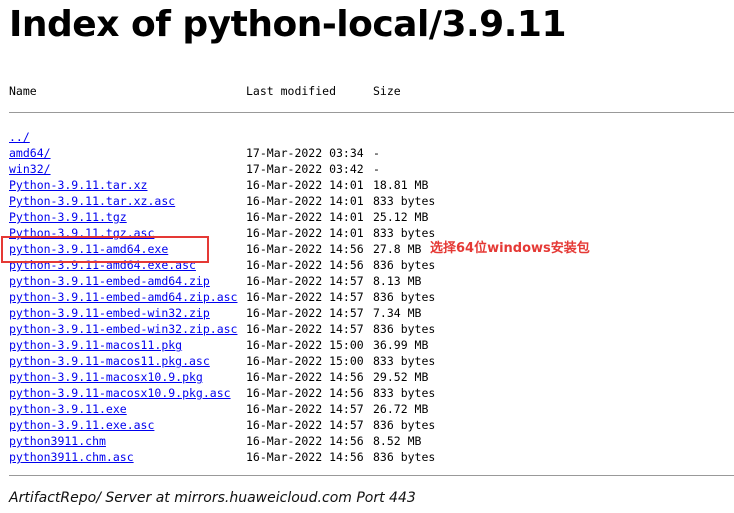 This screenshot has width=734, height=513. Describe the element at coordinates (401, 185) in the screenshot. I see `file-size: 18.81 MB` at that location.